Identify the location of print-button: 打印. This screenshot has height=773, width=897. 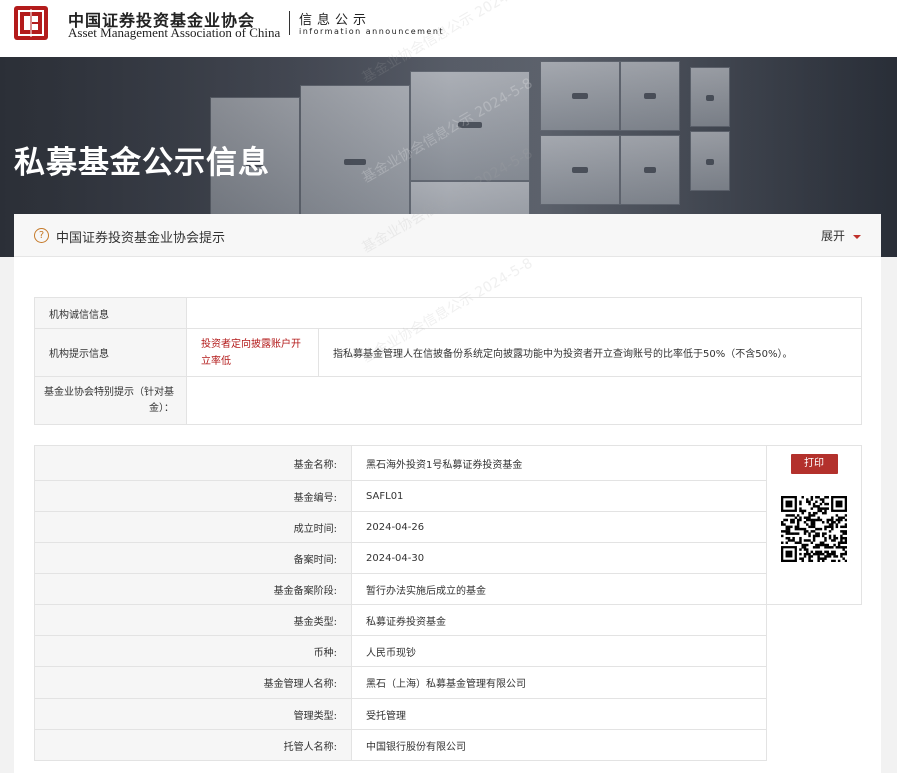
(814, 464).